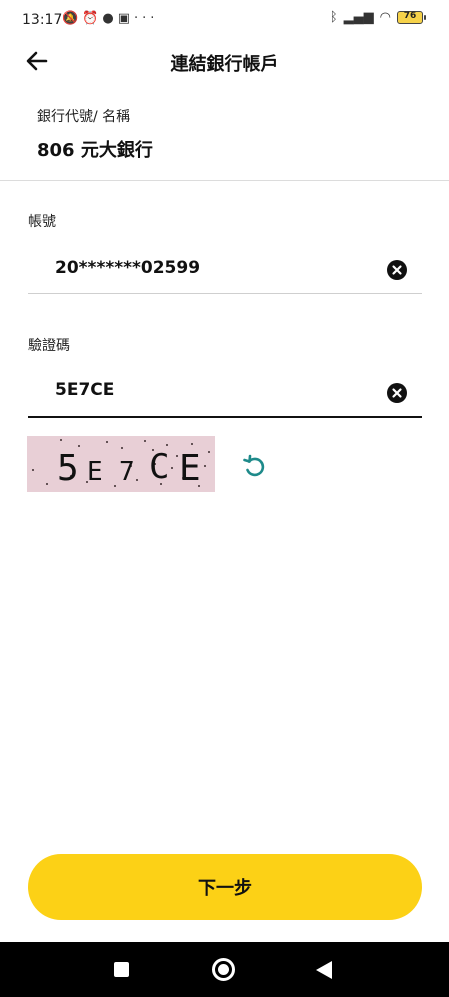 The height and width of the screenshot is (997, 449). Describe the element at coordinates (126, 18) in the screenshot. I see `teams-icon: ▣` at that location.